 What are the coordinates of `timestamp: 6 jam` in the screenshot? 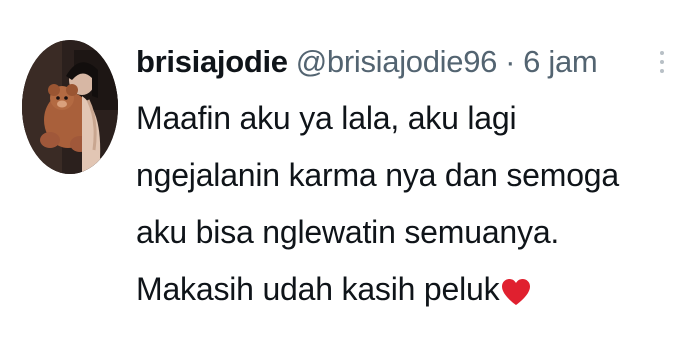 It's located at (560, 62).